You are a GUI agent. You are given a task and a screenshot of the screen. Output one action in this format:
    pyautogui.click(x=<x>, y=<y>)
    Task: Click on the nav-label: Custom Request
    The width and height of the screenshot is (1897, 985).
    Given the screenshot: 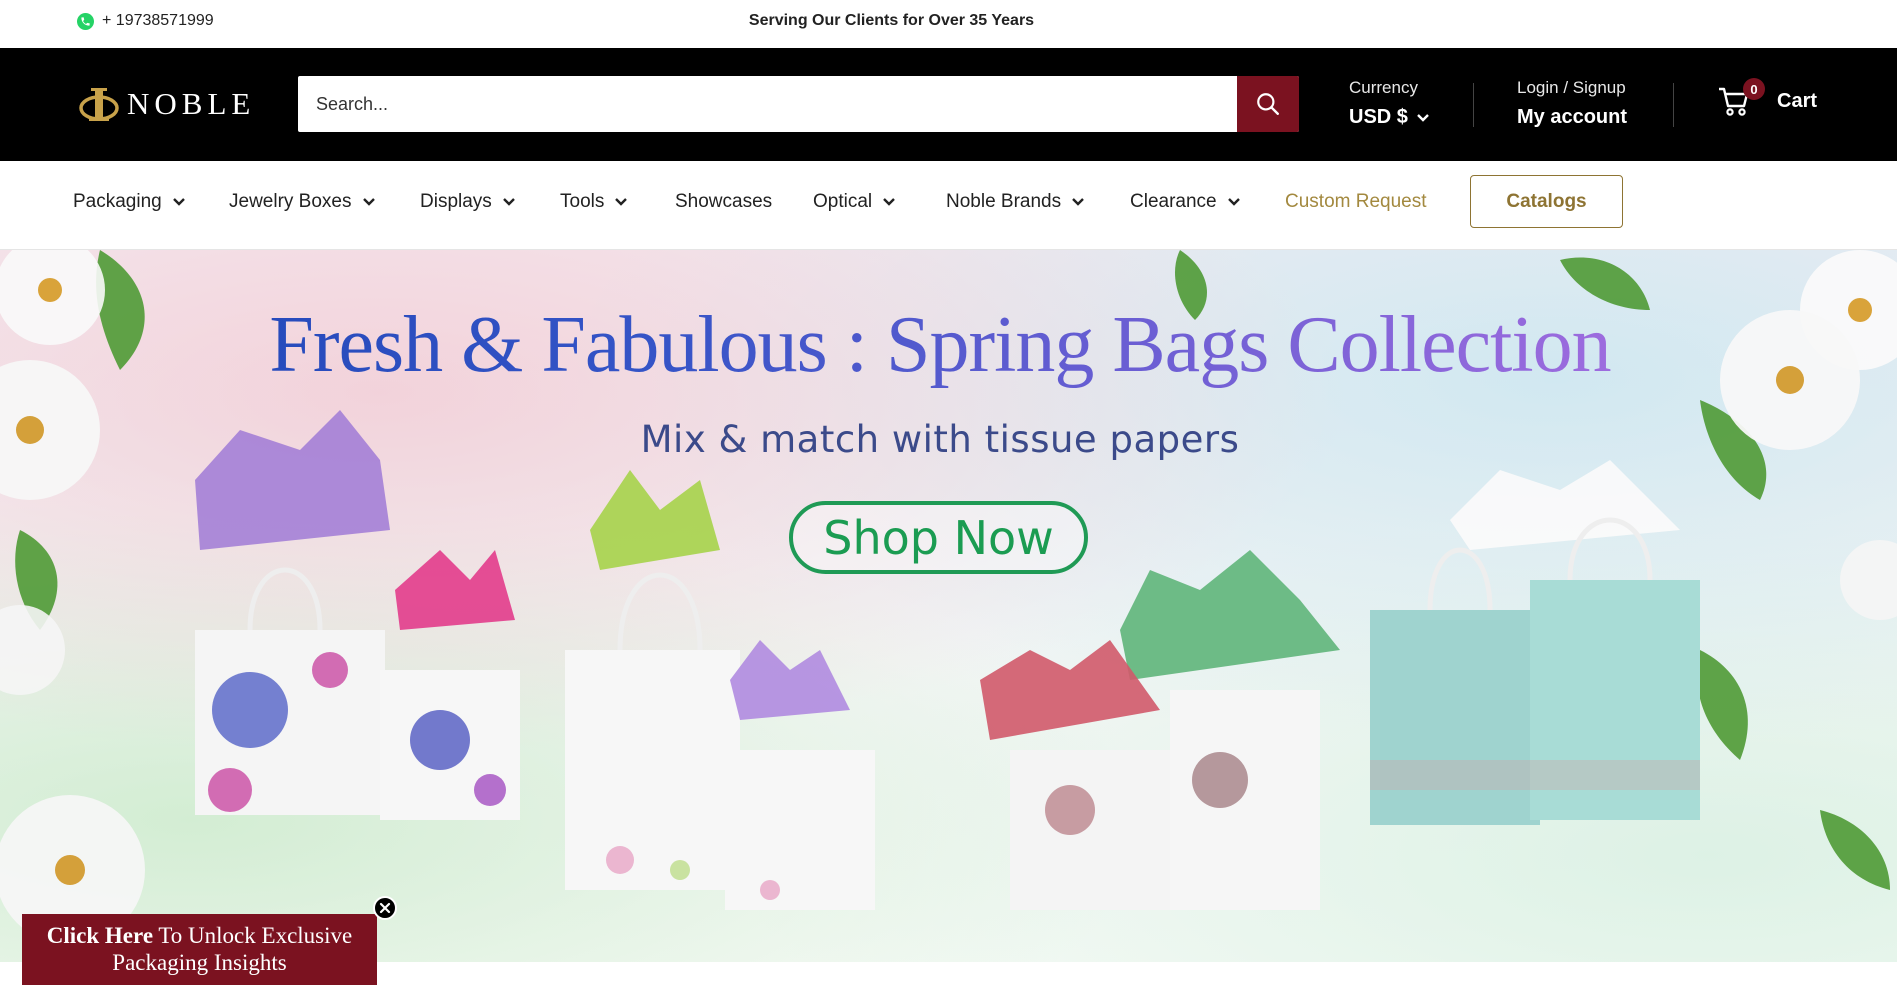 What is the action you would take?
    pyautogui.click(x=1356, y=201)
    